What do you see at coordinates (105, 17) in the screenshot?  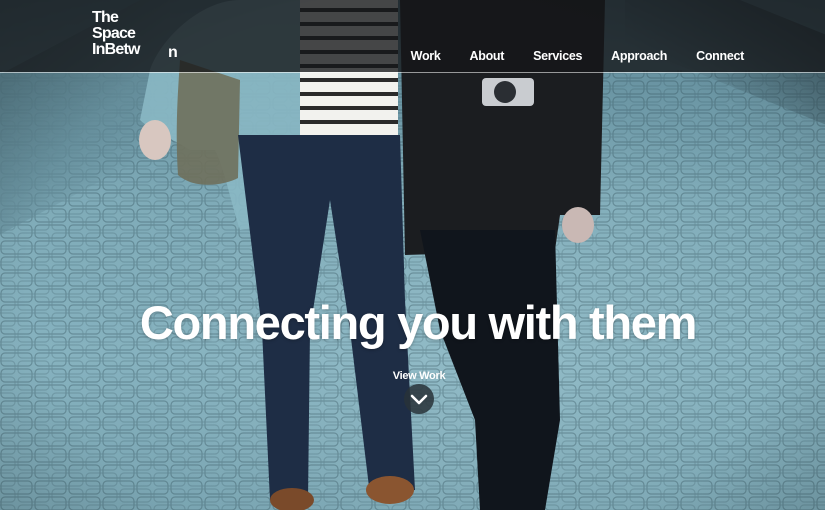 I see `logo-line-1: The` at bounding box center [105, 17].